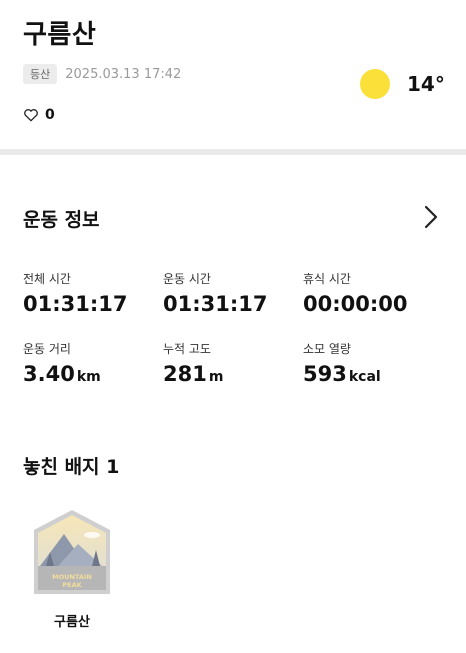 This screenshot has height=653, width=466. Describe the element at coordinates (431, 217) in the screenshot. I see `chevron-right-icon` at that location.